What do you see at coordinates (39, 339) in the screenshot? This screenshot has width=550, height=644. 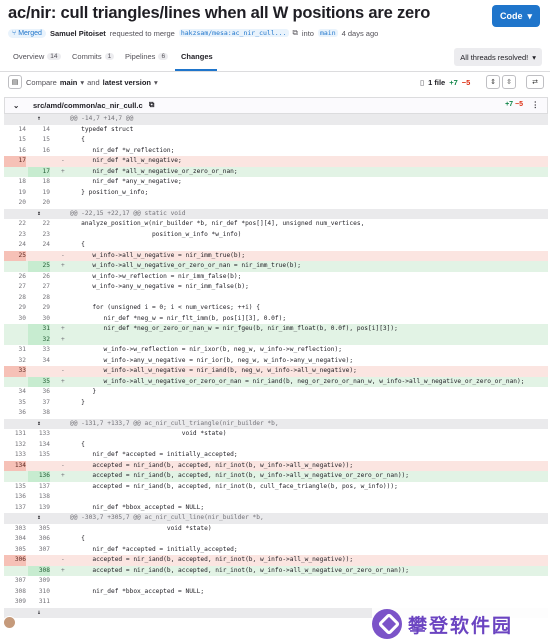 I see `new-line-number: 32` at bounding box center [39, 339].